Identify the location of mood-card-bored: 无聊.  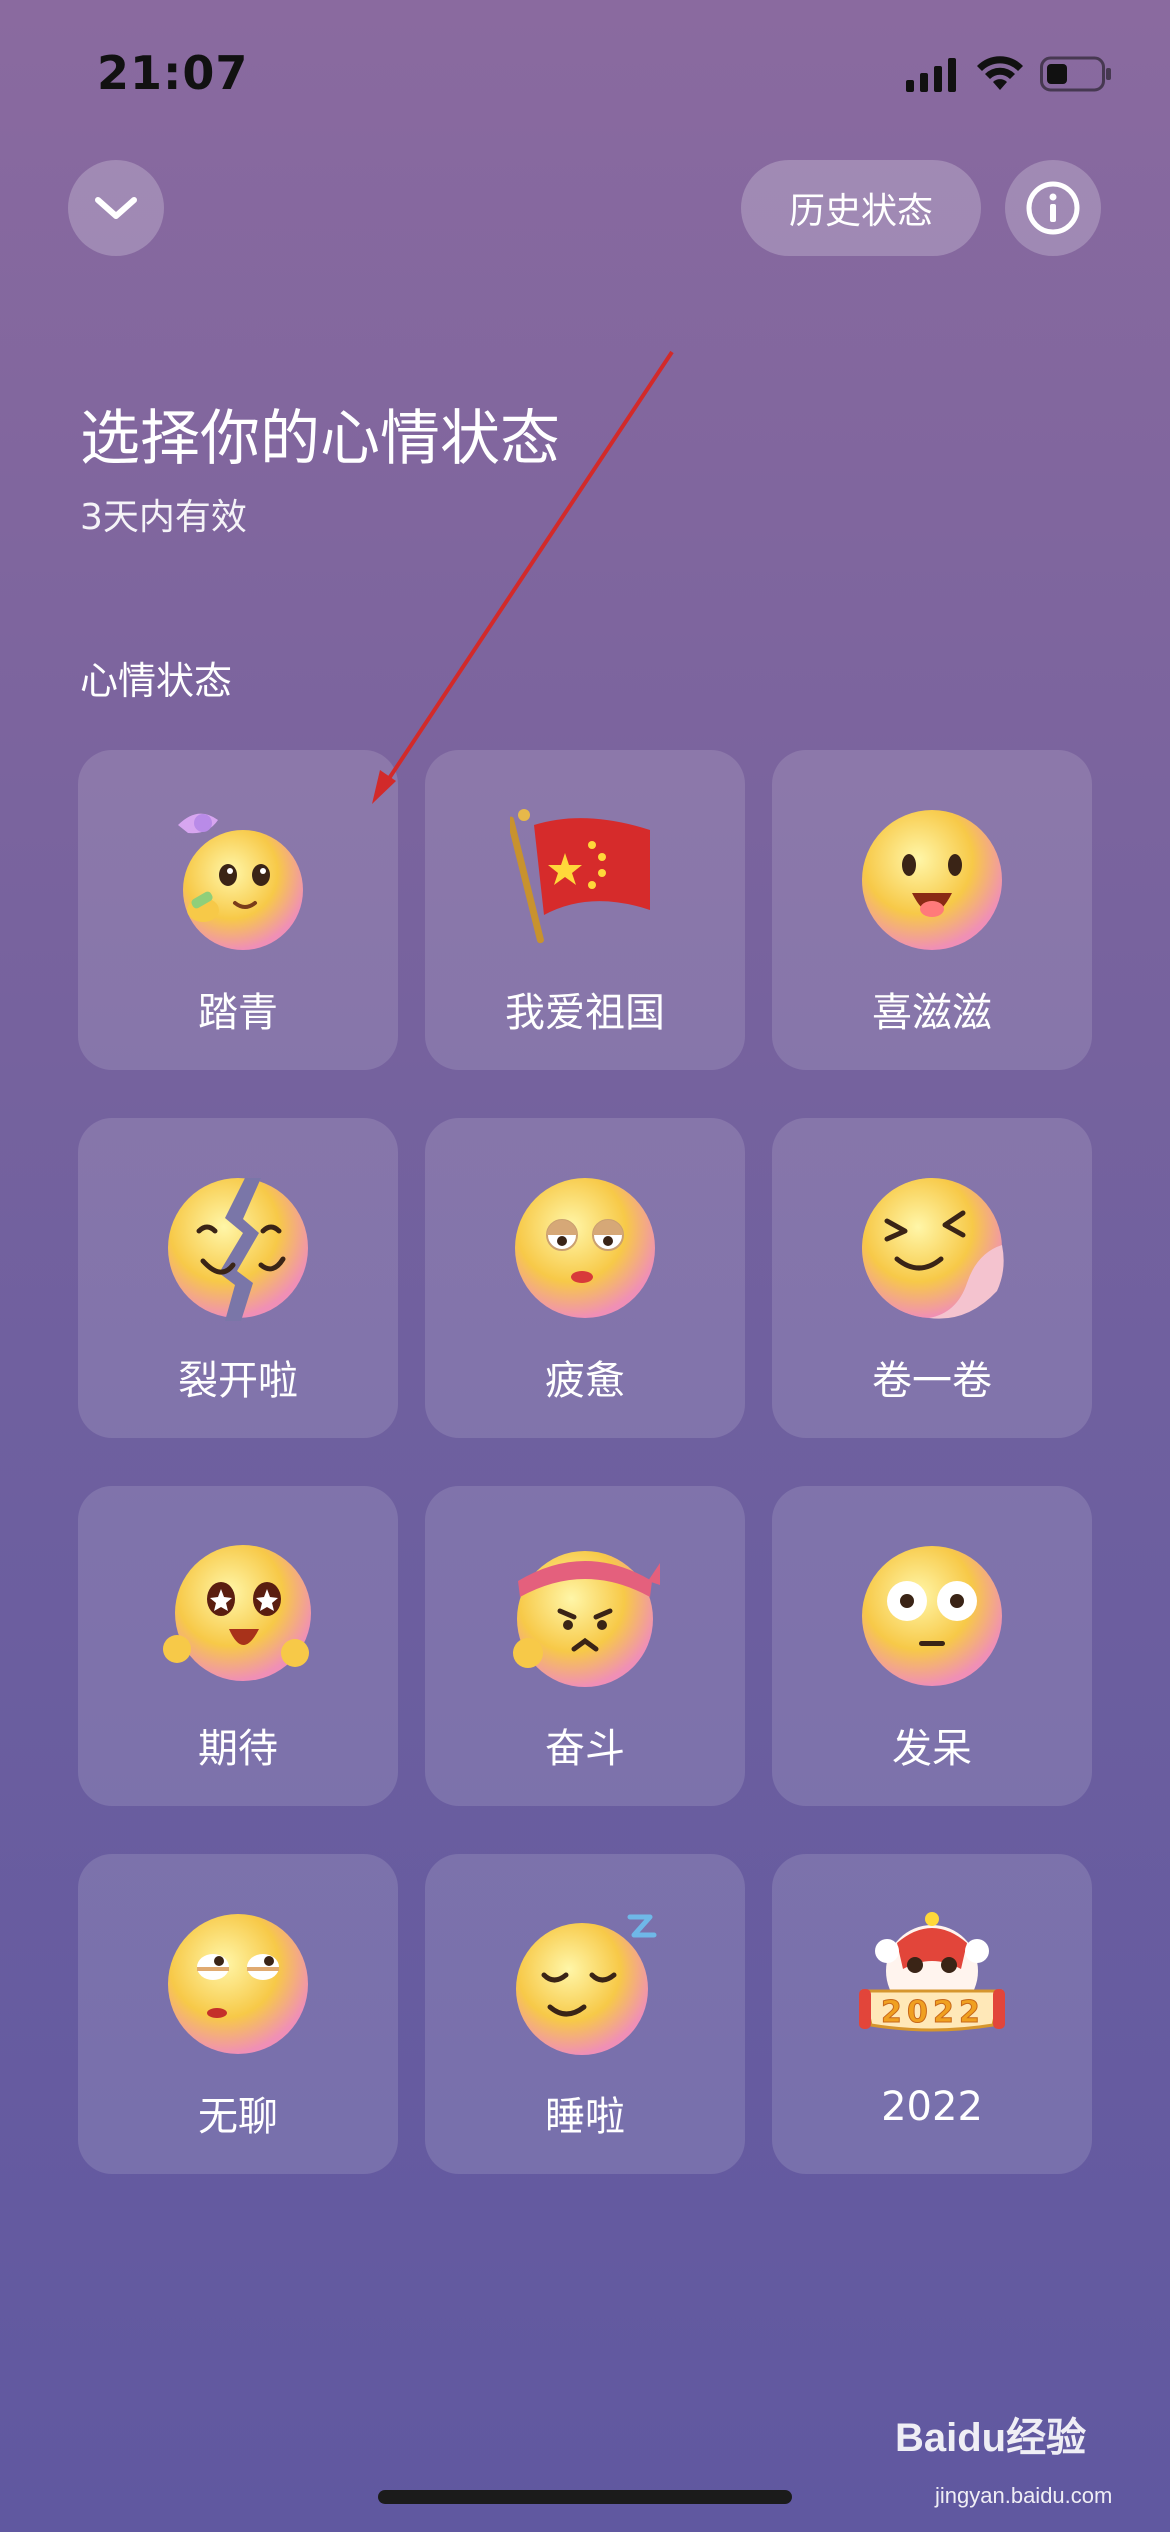
(238, 2014).